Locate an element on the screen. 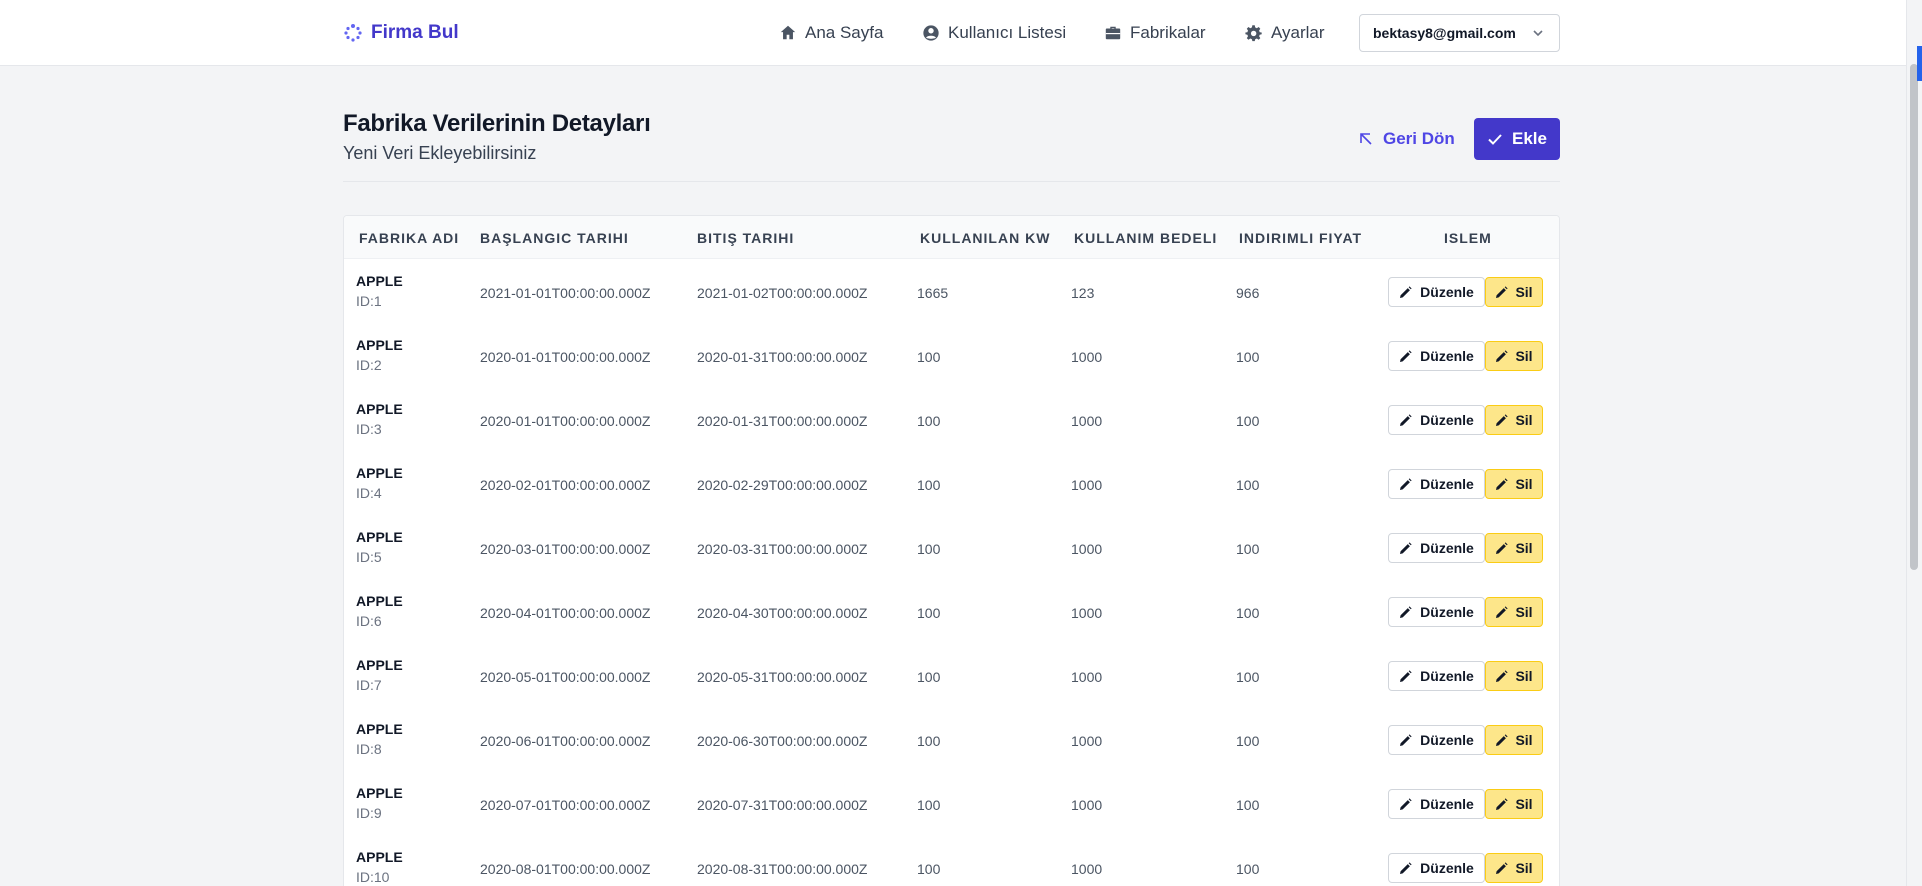 The height and width of the screenshot is (886, 1922). end-date: 2020-02-29T00:00:00.000Z is located at coordinates (782, 485).